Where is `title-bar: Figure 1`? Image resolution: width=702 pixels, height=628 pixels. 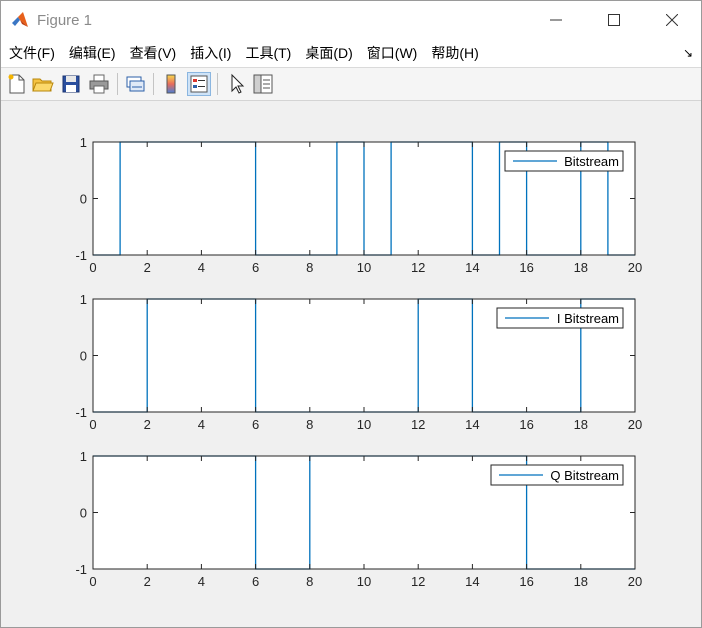
title-bar: Figure 1 is located at coordinates (351, 20).